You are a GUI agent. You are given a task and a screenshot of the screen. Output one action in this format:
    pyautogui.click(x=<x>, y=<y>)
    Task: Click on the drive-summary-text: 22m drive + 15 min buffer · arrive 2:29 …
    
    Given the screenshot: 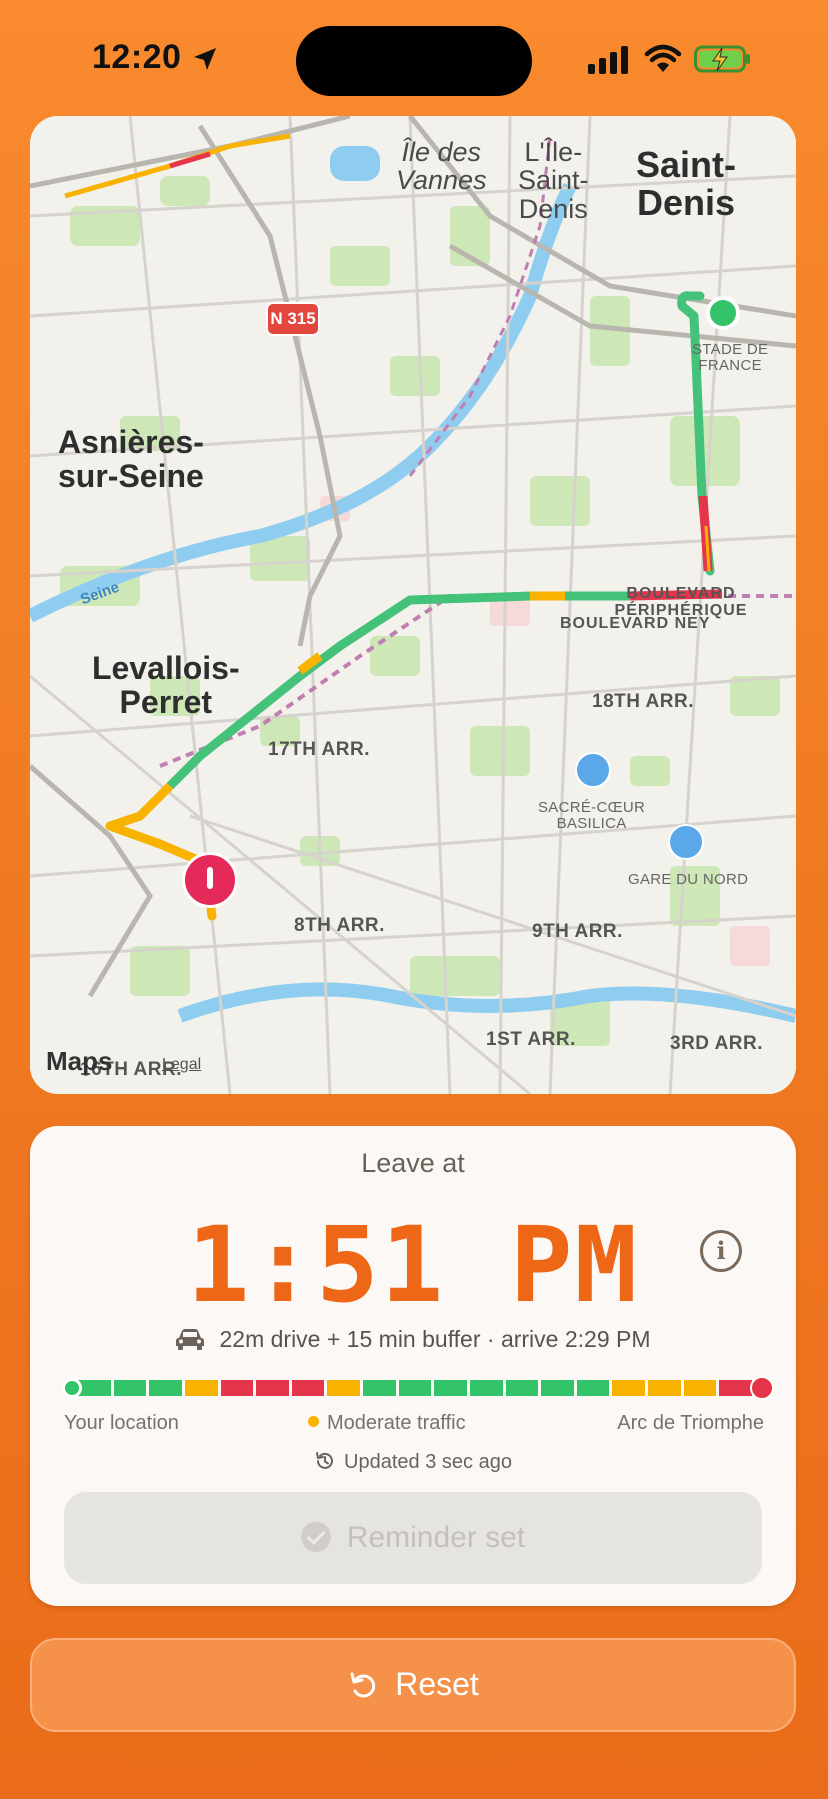 What is the action you would take?
    pyautogui.click(x=435, y=1339)
    